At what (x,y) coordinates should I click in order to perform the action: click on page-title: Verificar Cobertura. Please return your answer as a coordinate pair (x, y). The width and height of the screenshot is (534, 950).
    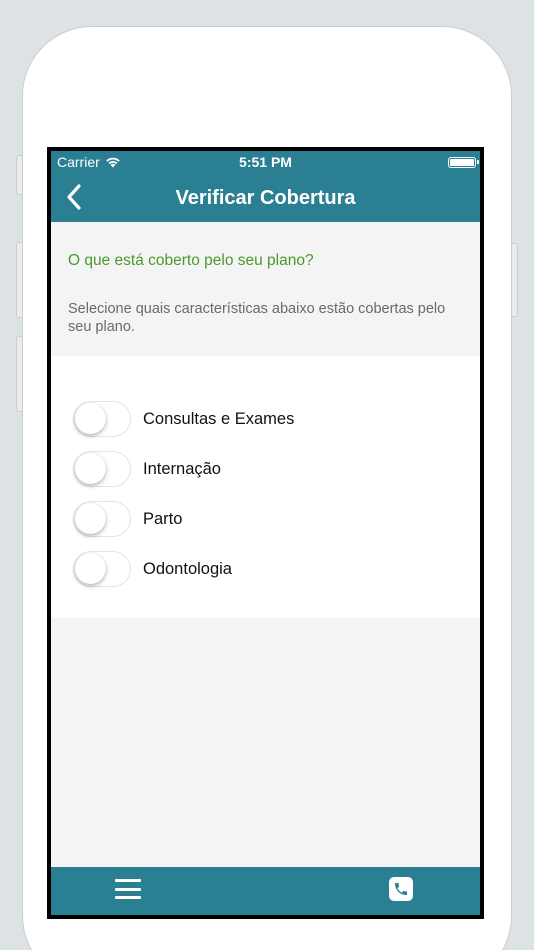
    Looking at the image, I should click on (265, 198).